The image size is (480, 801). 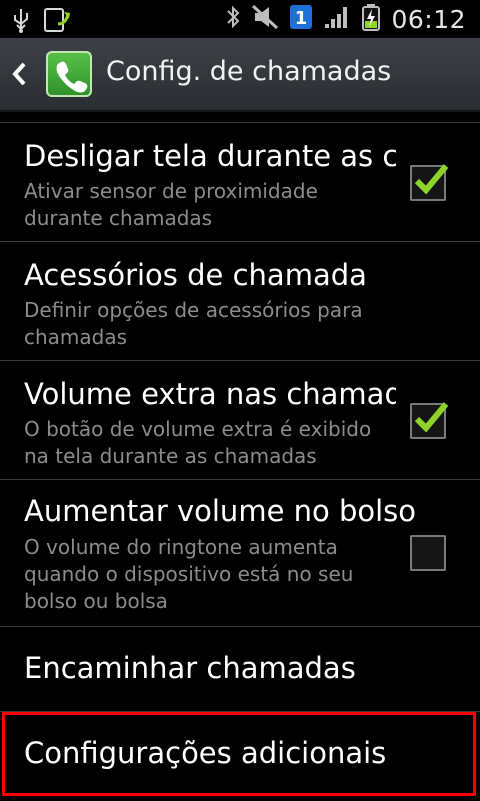 I want to click on page-title: Config. de chamadas, so click(x=249, y=71).